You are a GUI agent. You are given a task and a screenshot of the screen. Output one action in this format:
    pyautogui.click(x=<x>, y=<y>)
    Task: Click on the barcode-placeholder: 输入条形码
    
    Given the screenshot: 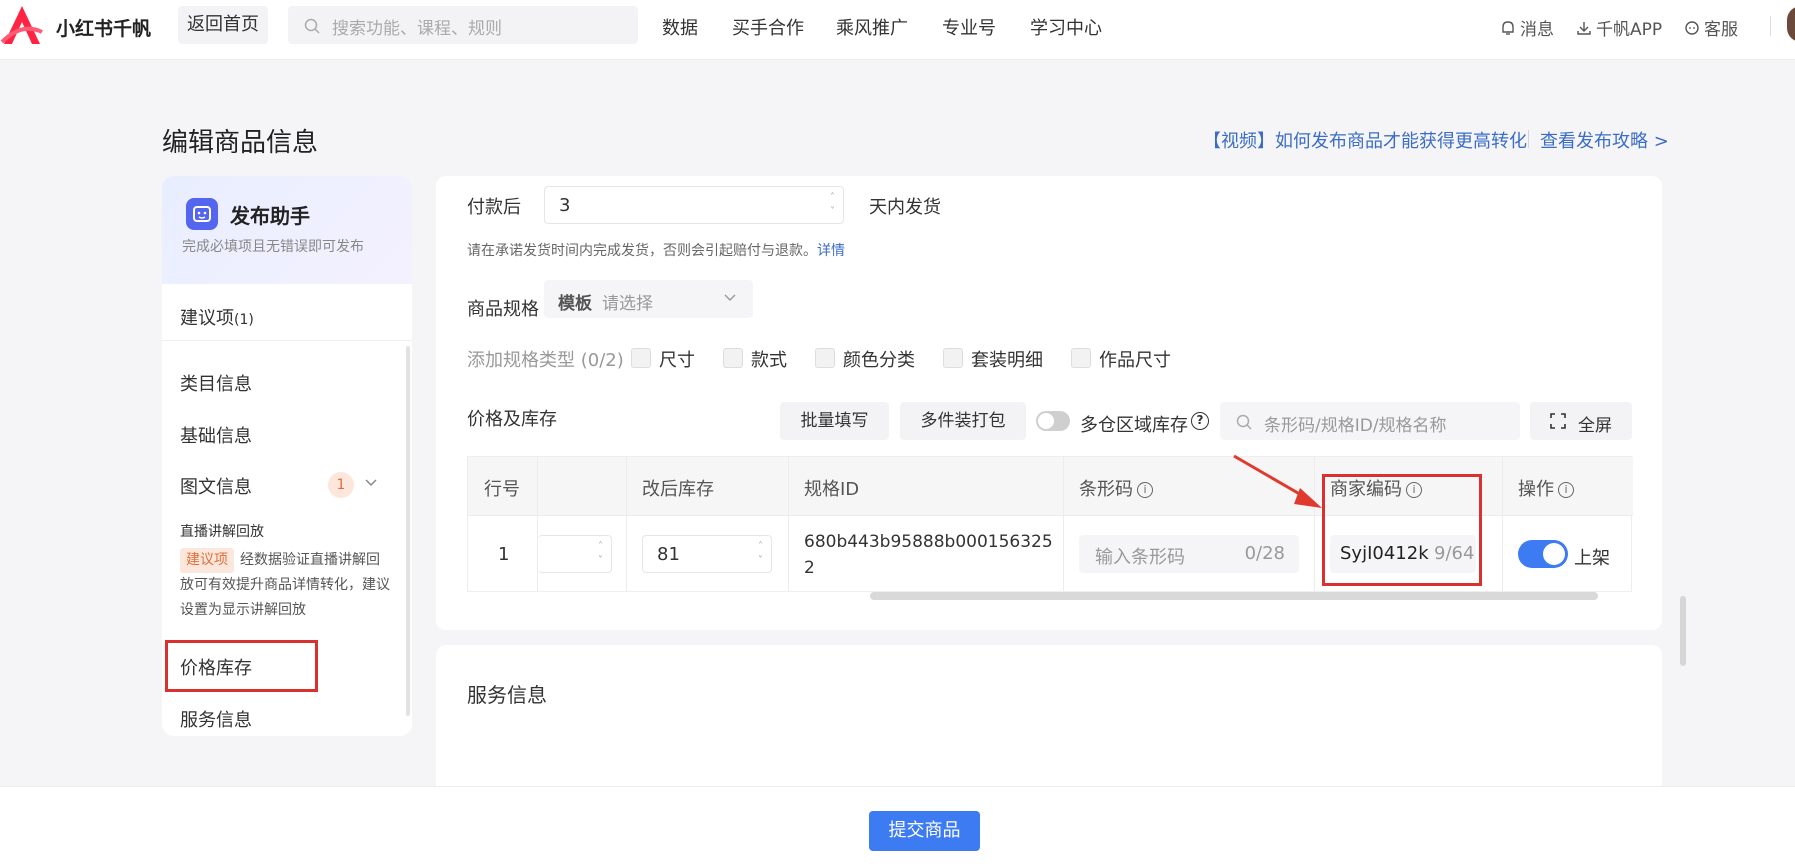 What is the action you would take?
    pyautogui.click(x=1140, y=557)
    